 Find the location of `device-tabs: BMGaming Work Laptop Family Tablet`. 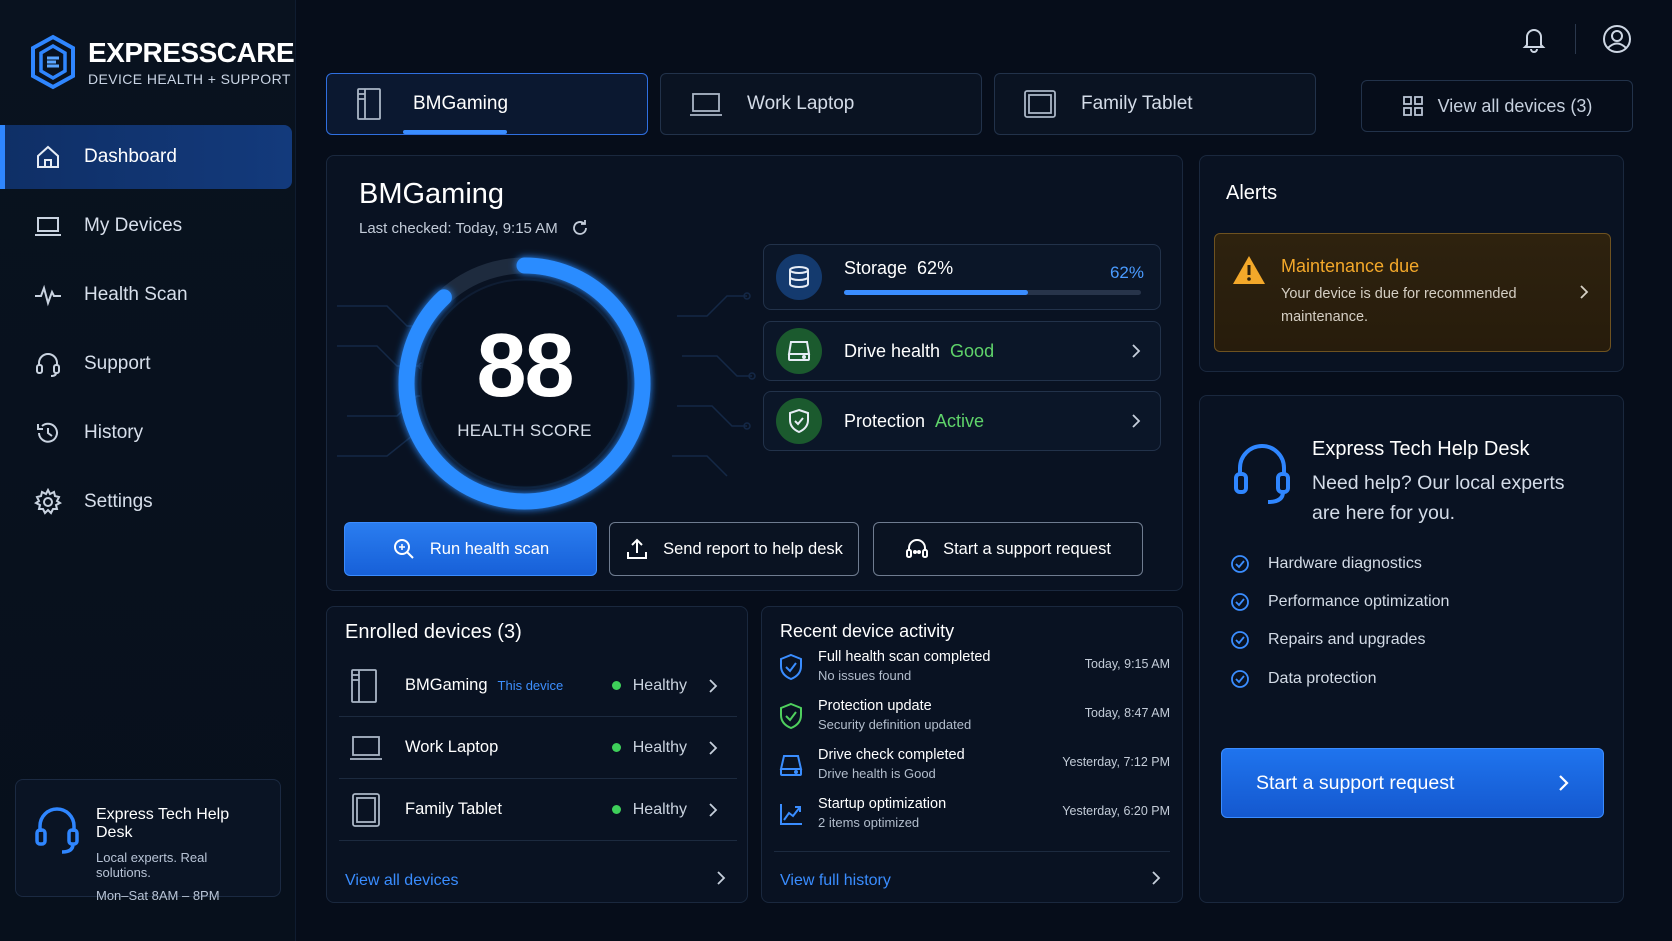

device-tabs: BMGaming Work Laptop Family Tablet is located at coordinates (827, 104).